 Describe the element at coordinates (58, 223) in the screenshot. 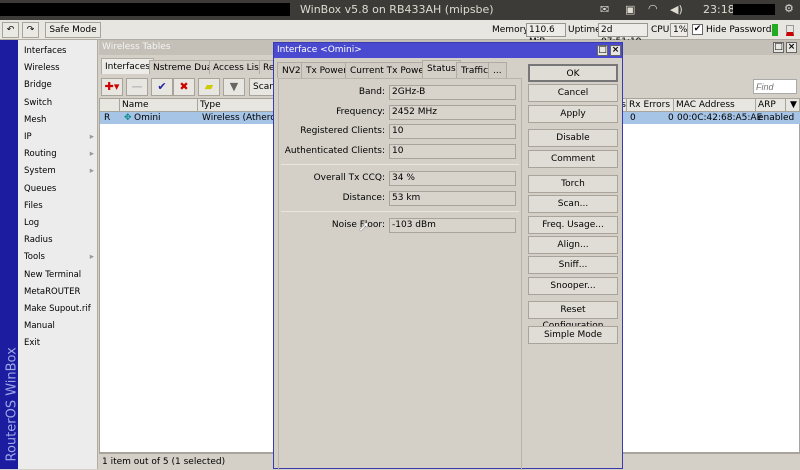

I see `sidebar-item-log: Log` at that location.